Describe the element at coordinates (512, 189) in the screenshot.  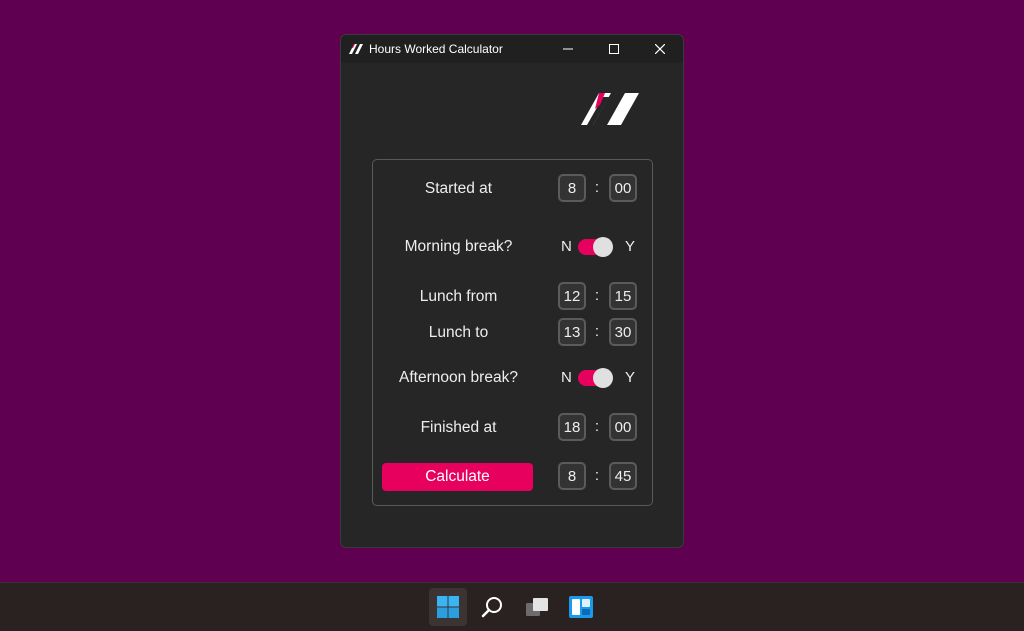
I see `started-row: Started at 8 : 00` at that location.